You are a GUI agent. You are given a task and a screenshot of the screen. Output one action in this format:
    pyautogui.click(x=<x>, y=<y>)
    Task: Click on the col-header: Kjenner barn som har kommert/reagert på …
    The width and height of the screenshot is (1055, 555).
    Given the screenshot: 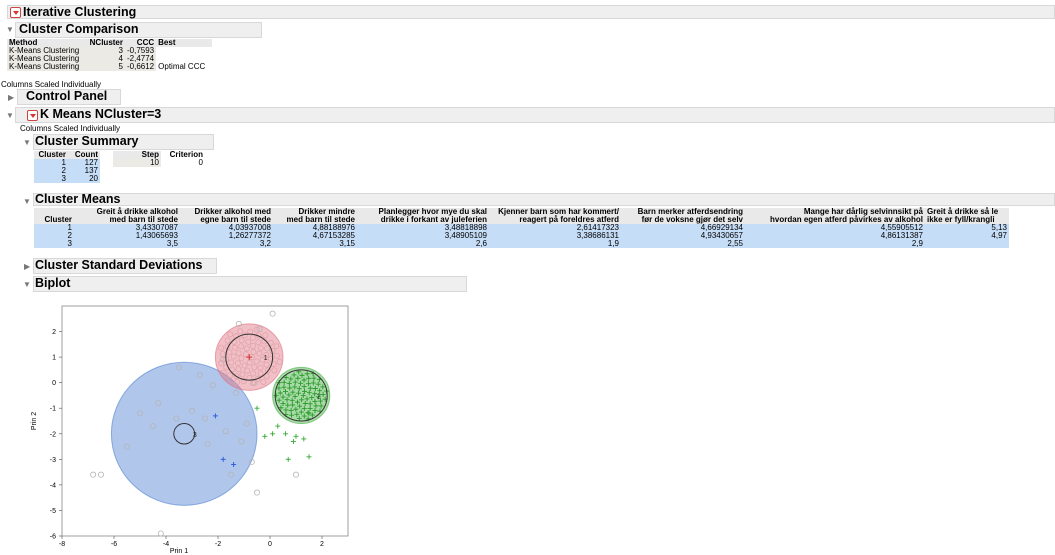 What is the action you would take?
    pyautogui.click(x=555, y=216)
    